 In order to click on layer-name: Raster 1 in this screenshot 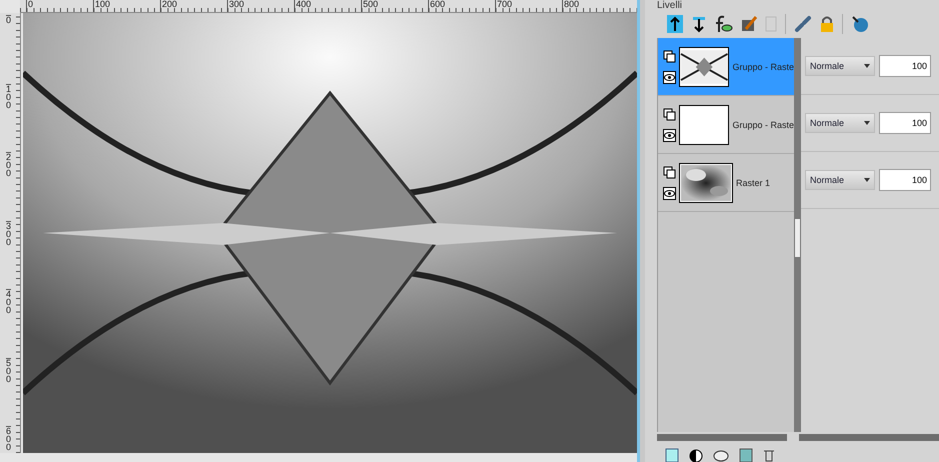, I will do `click(753, 183)`.